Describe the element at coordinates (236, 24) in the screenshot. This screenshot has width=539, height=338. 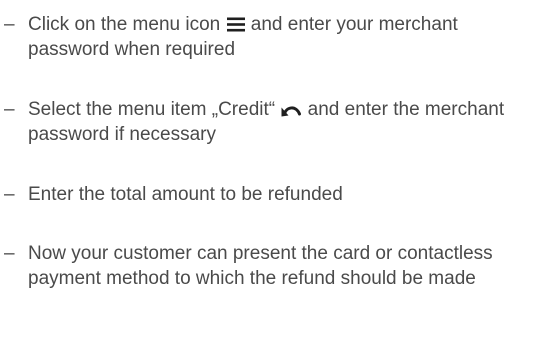
I see `menu-icon` at that location.